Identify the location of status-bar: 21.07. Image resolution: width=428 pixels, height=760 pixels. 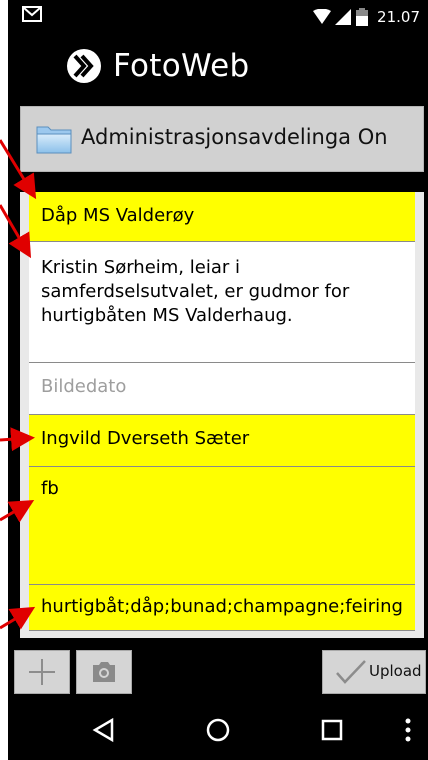
(218, 17).